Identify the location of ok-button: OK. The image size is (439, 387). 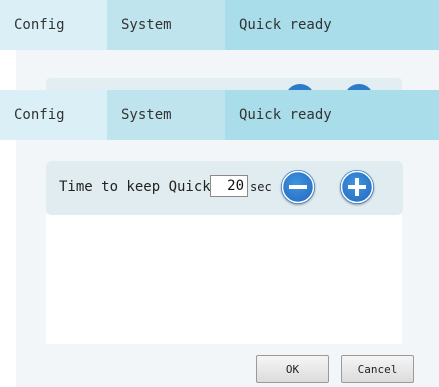
(292, 369).